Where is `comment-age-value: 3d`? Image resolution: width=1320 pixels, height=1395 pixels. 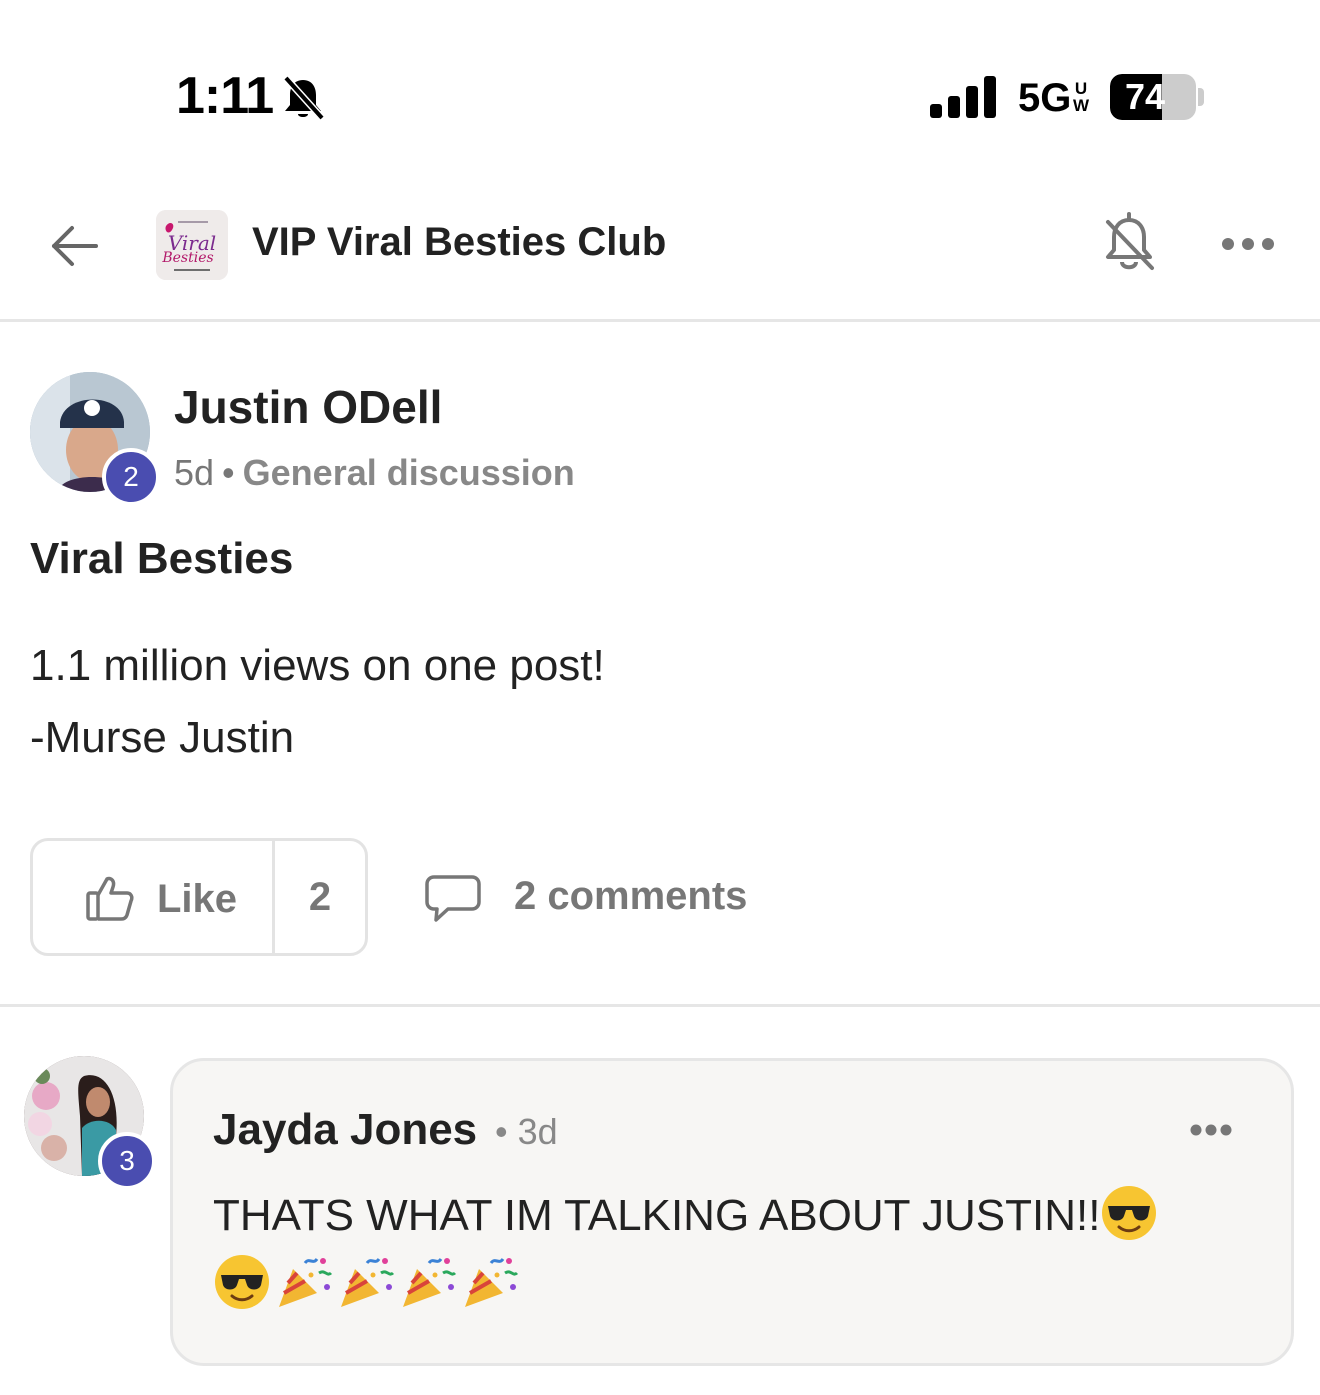 comment-age-value: 3d is located at coordinates (537, 1131).